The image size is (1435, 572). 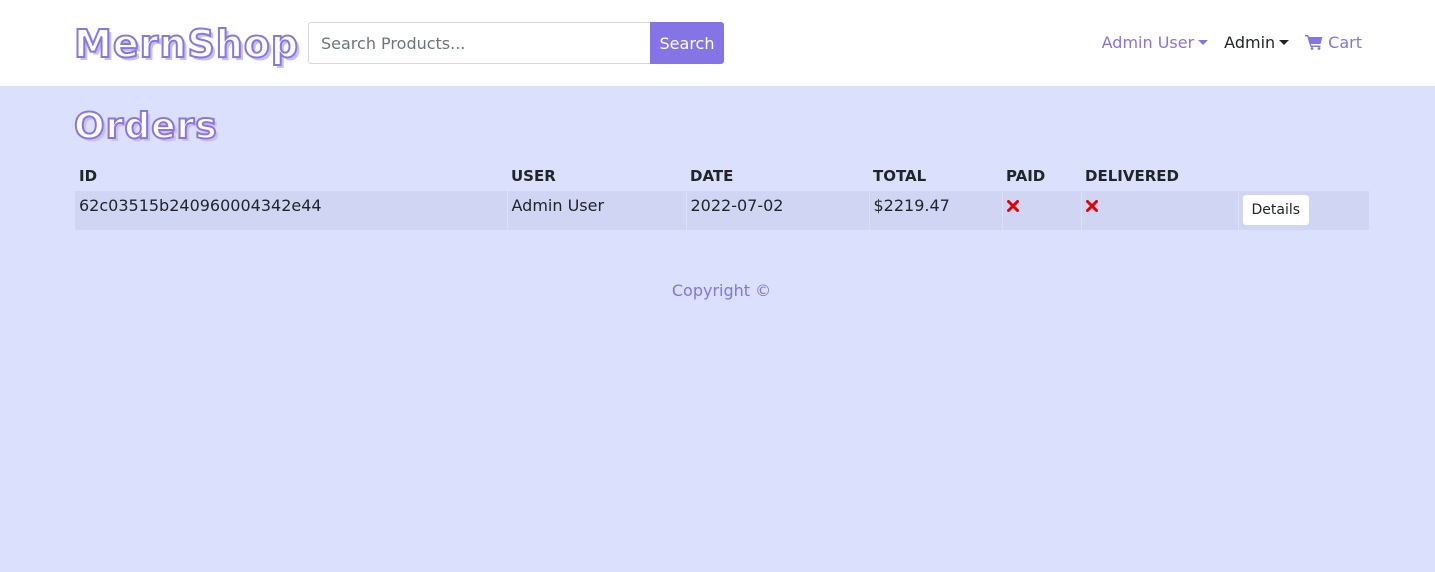 What do you see at coordinates (597, 210) in the screenshot?
I see `order-user-cell: Admin User` at bounding box center [597, 210].